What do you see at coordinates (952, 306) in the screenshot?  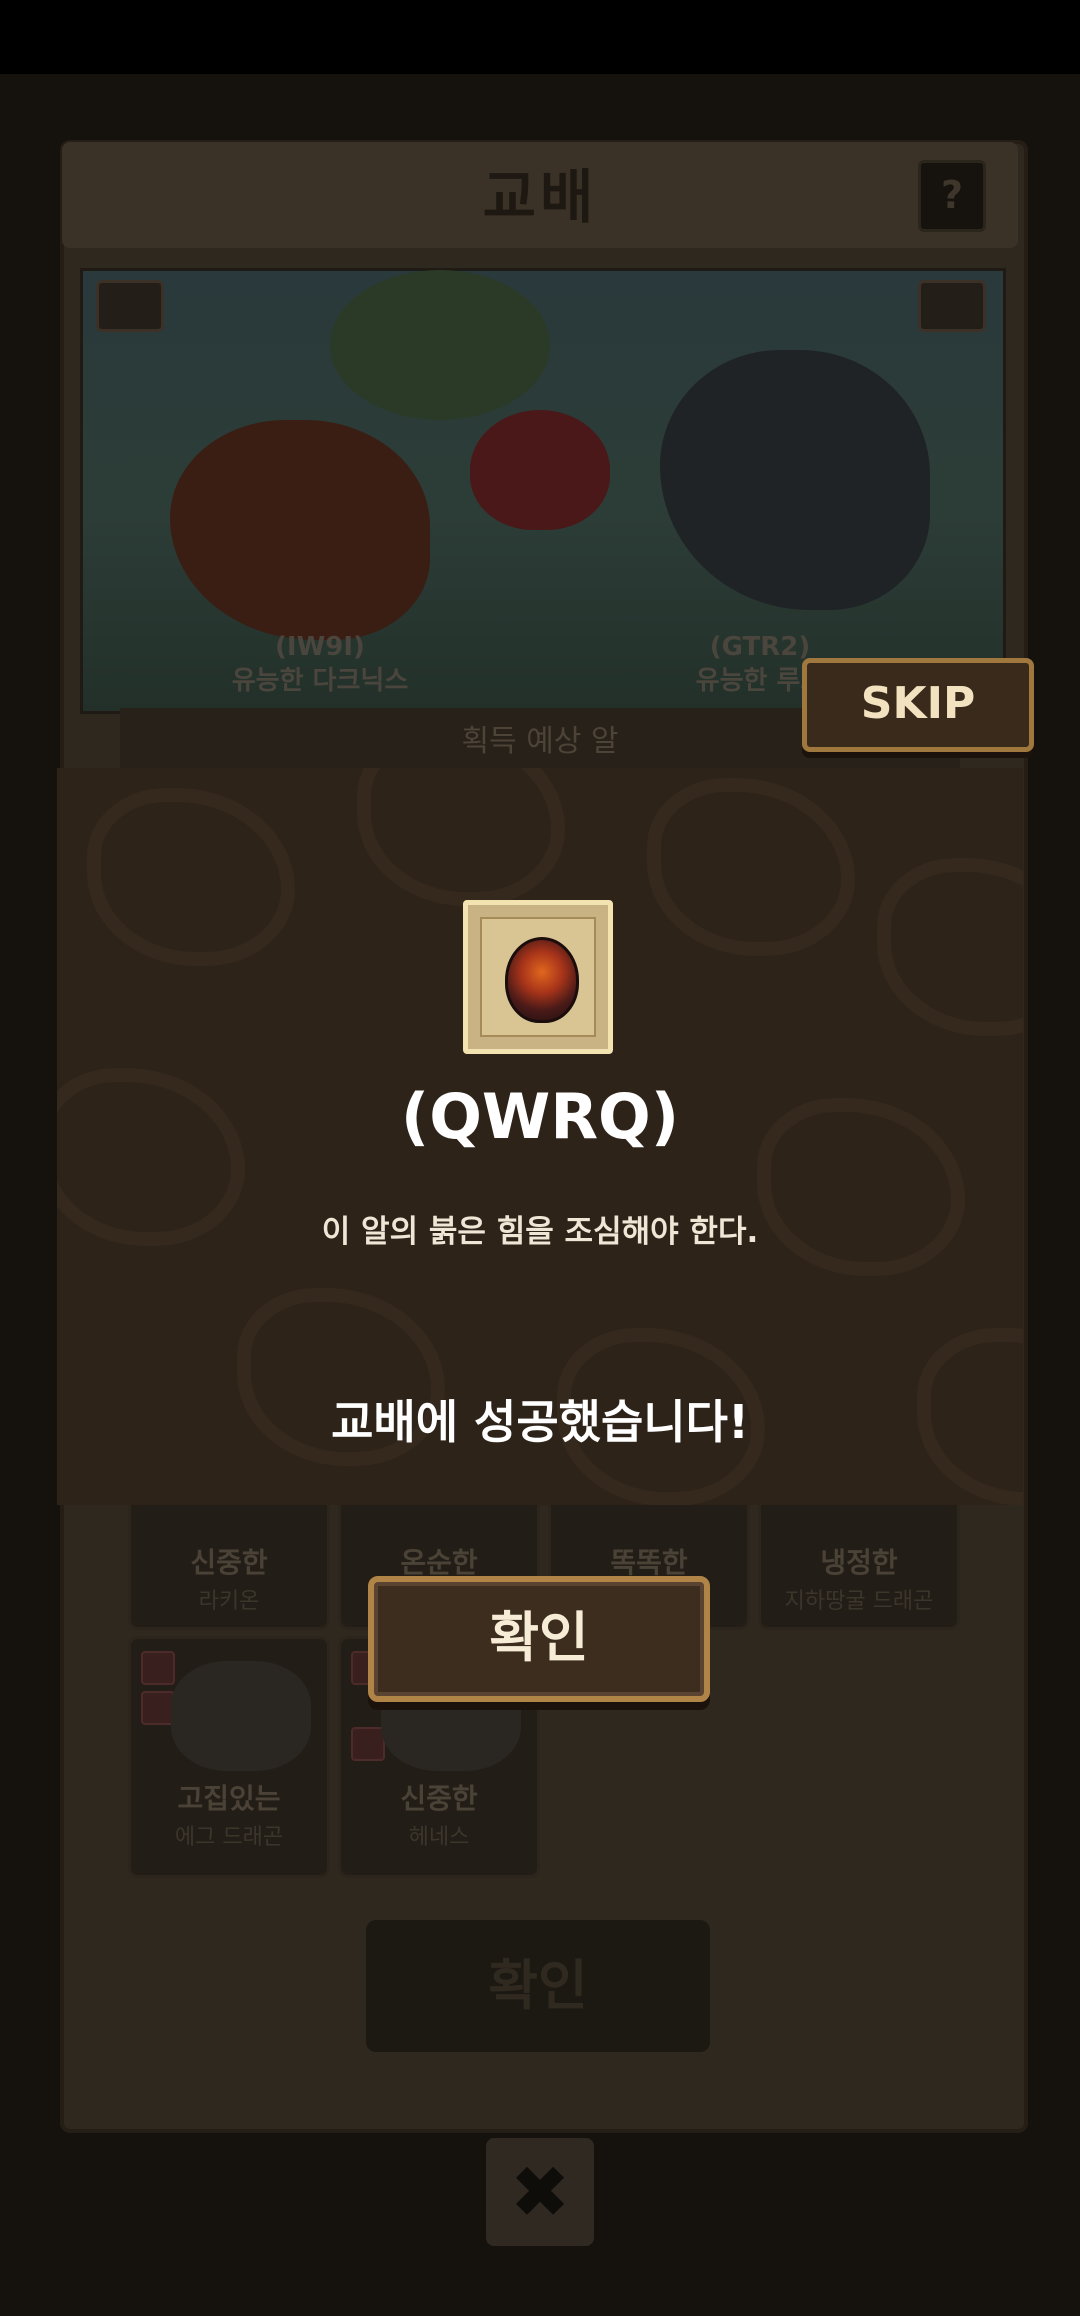 I see `right-dragon-badge` at bounding box center [952, 306].